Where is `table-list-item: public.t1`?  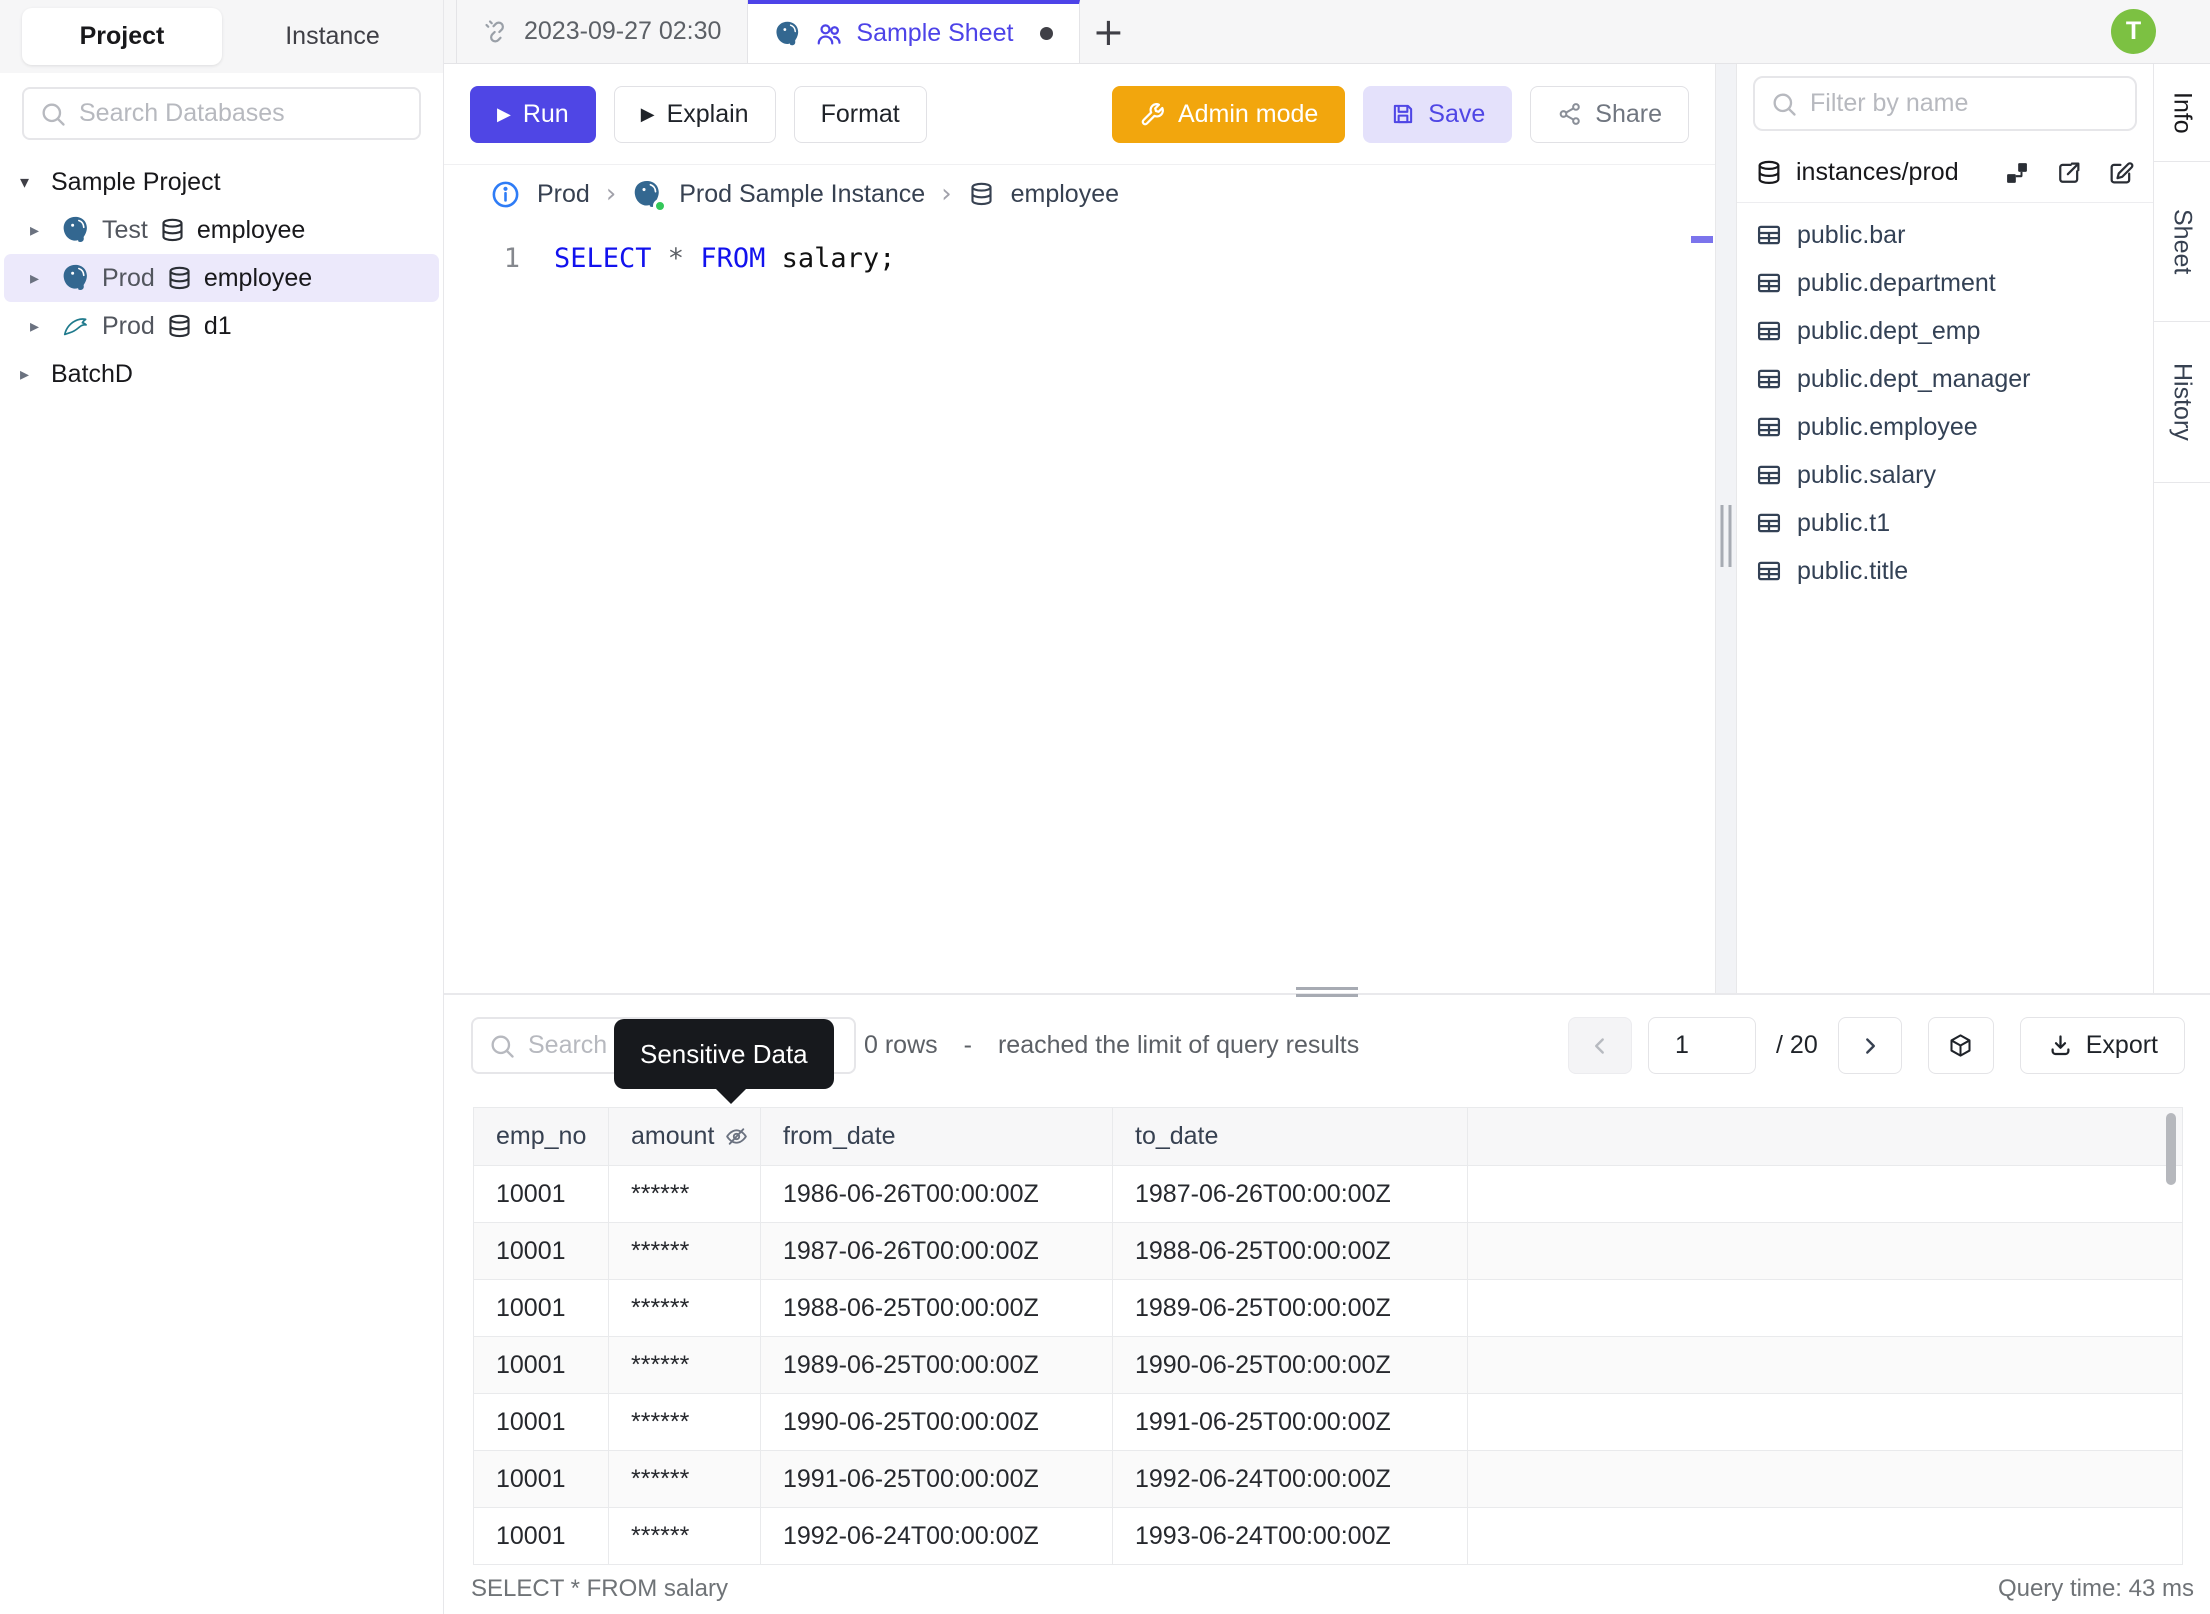
table-list-item: public.t1 is located at coordinates (1945, 523).